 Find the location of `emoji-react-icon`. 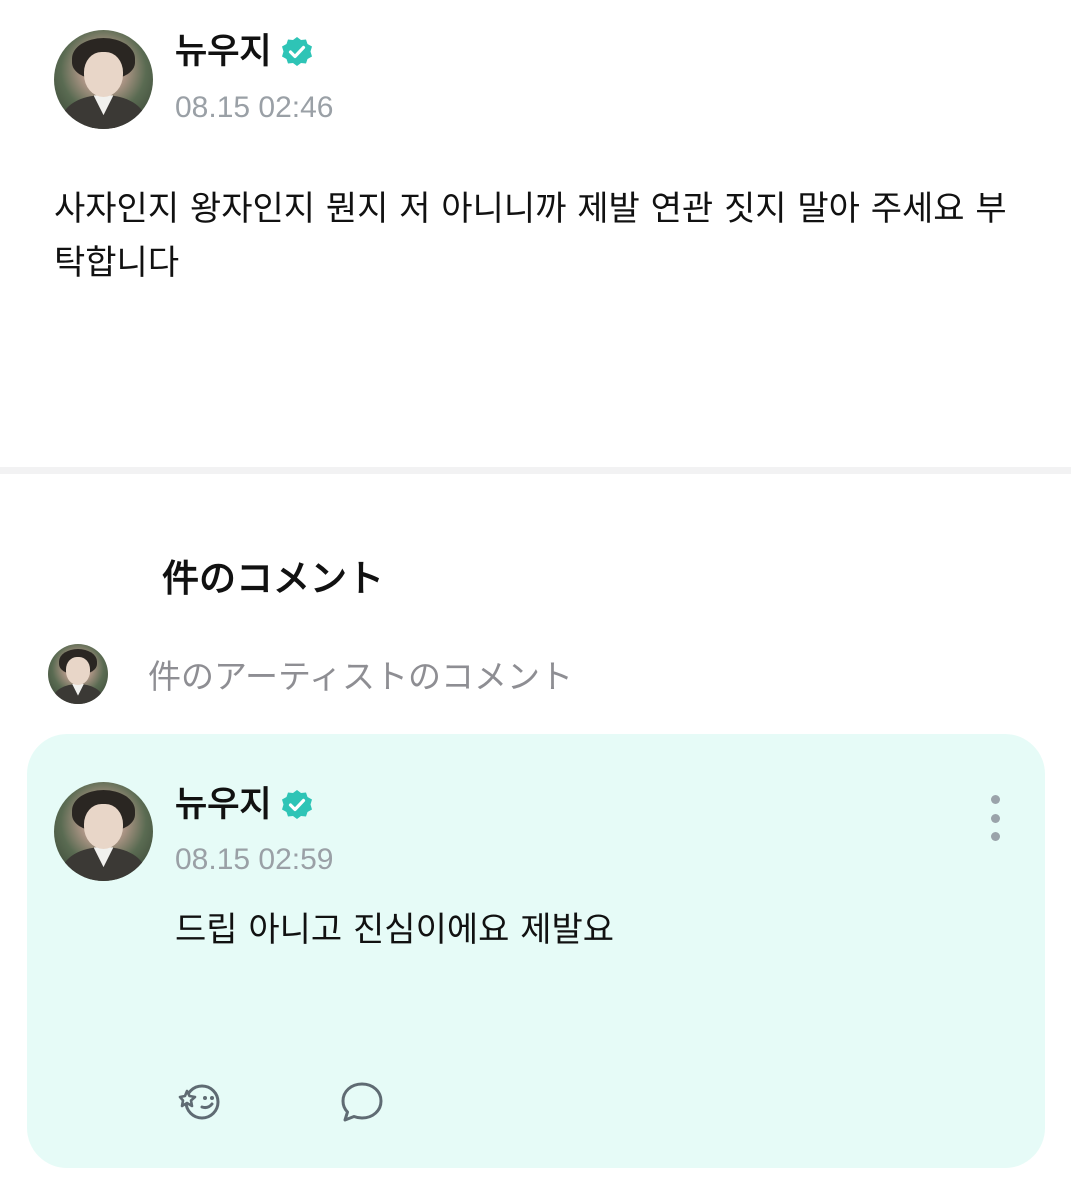

emoji-react-icon is located at coordinates (200, 1102).